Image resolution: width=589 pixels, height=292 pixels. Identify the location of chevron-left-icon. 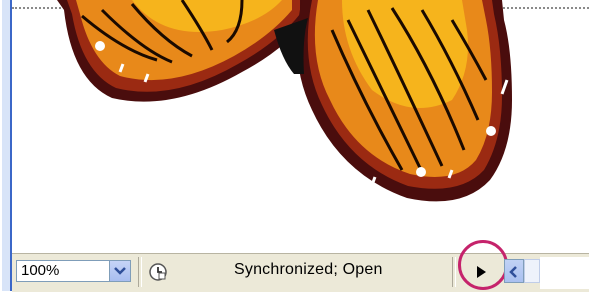
(513, 272).